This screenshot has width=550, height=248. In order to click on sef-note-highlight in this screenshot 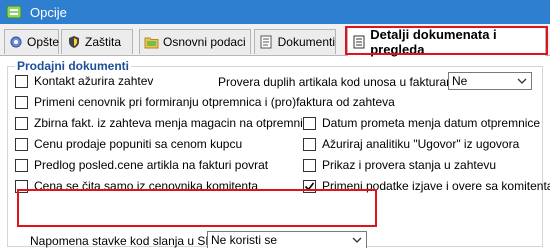, I will do `click(197, 208)`.